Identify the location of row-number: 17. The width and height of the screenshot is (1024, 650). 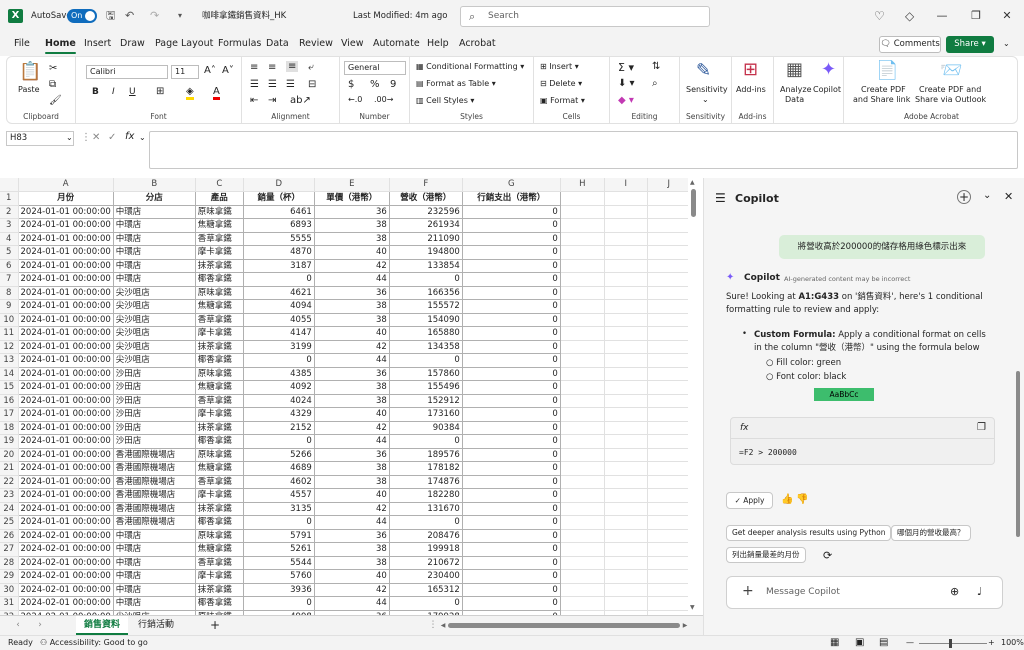
(9, 414).